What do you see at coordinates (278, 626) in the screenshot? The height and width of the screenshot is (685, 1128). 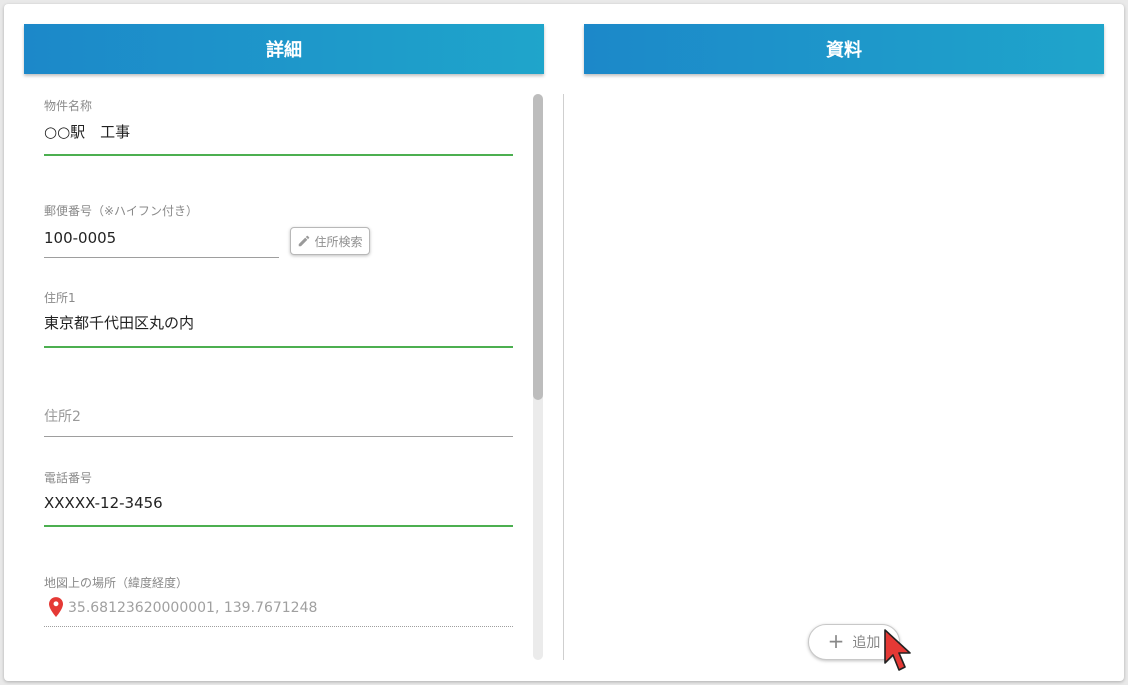 I see `map-location-underline` at bounding box center [278, 626].